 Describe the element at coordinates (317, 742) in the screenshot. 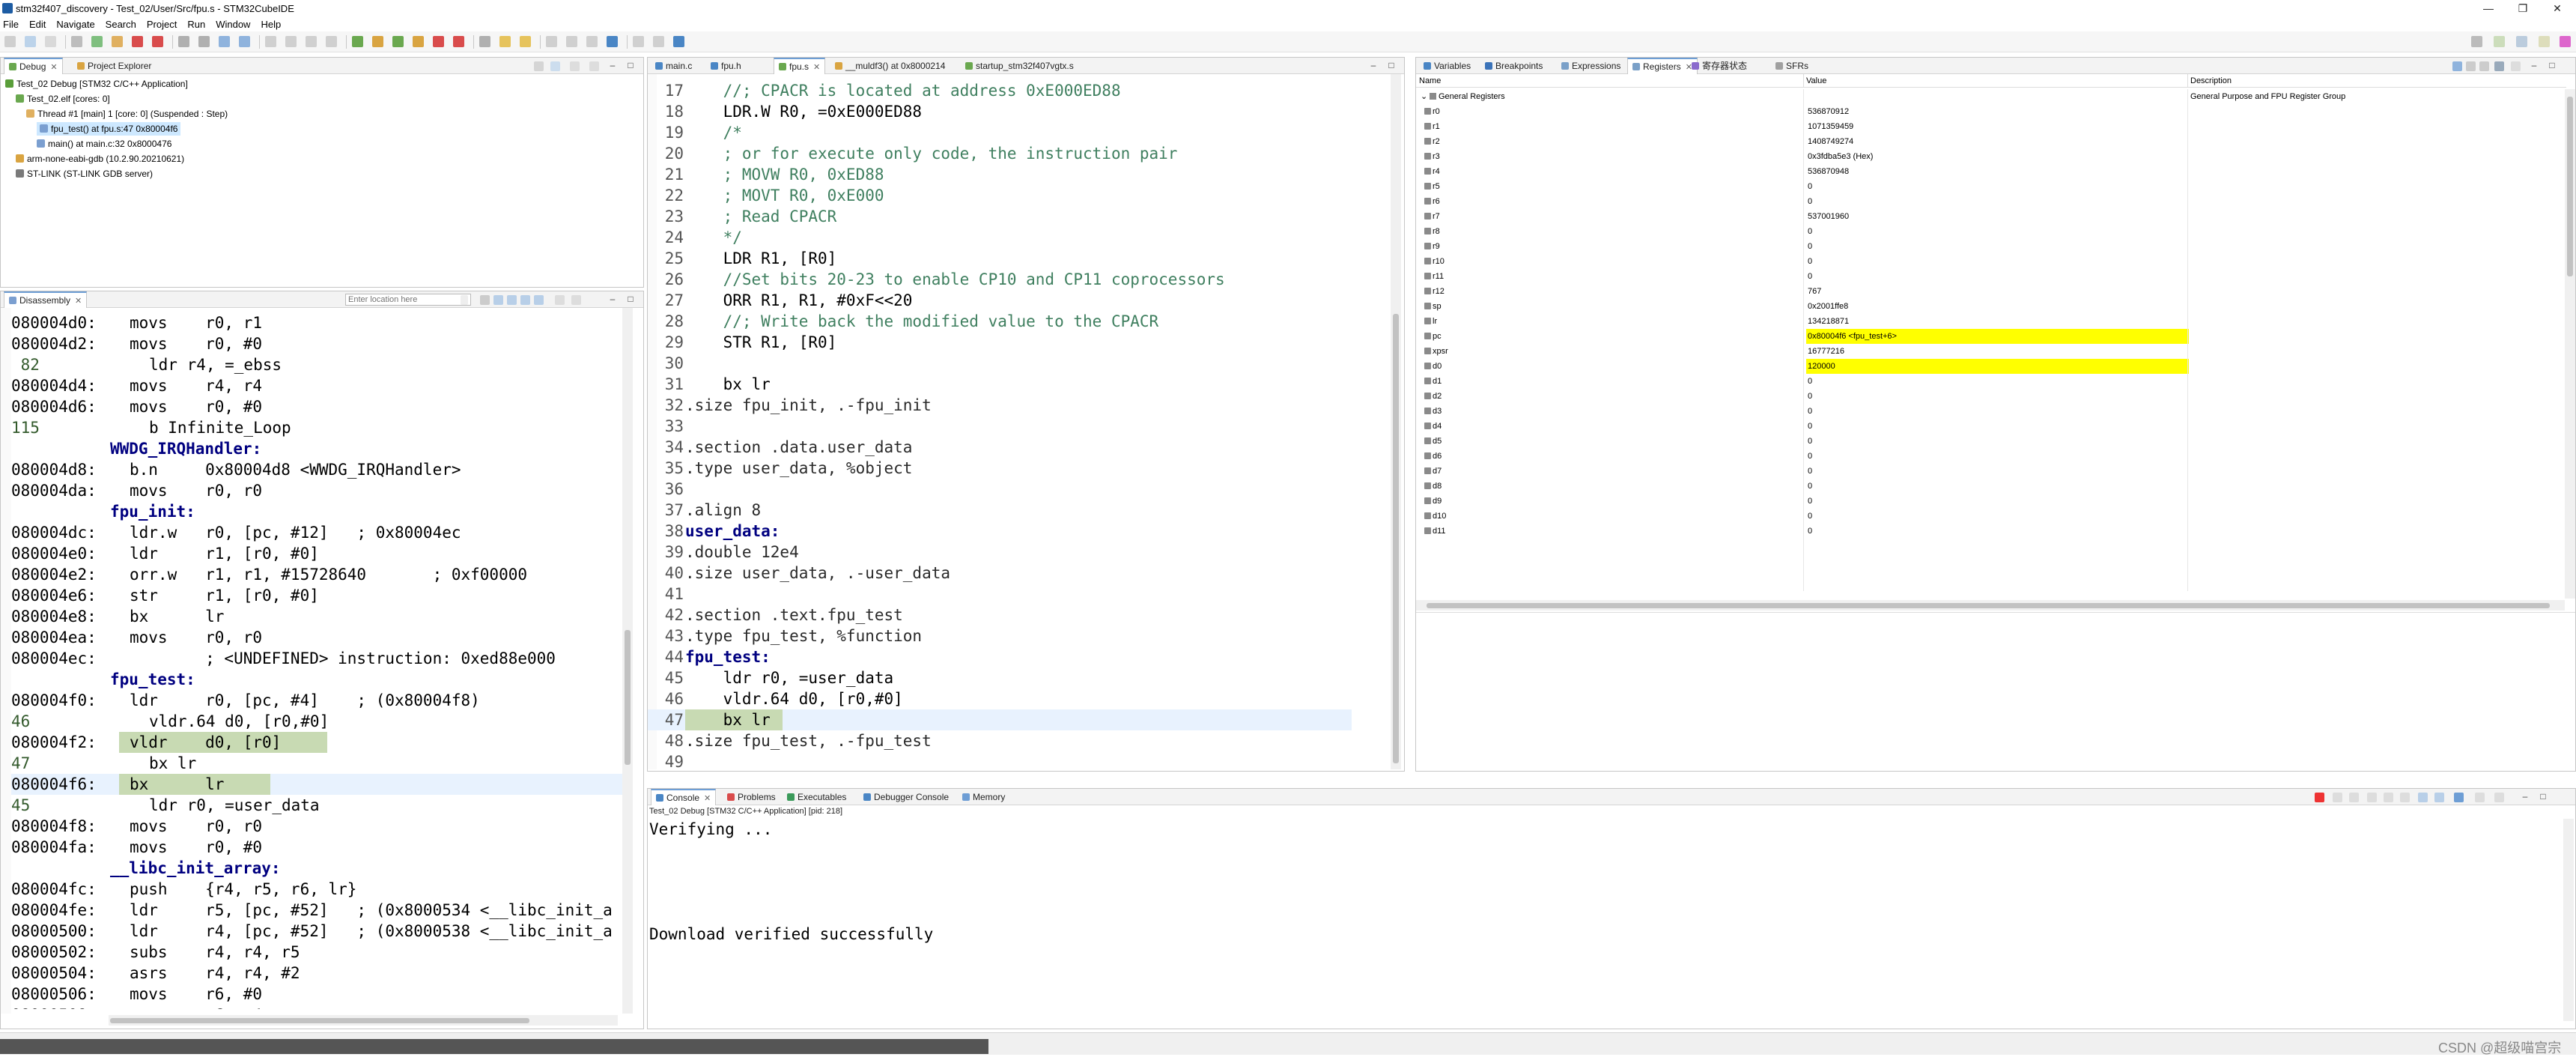

I see `disassembly-line: 080004f2: vldr d0, [r0]` at that location.